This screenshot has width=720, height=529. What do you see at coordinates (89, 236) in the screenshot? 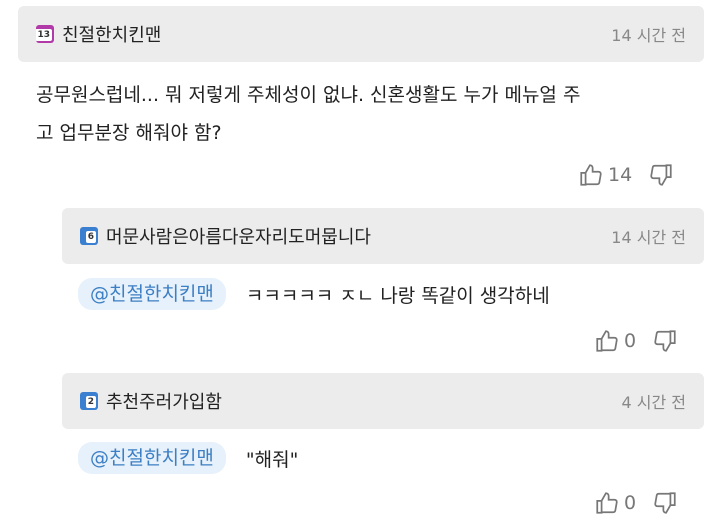
I see `level-badge-icon: 6` at bounding box center [89, 236].